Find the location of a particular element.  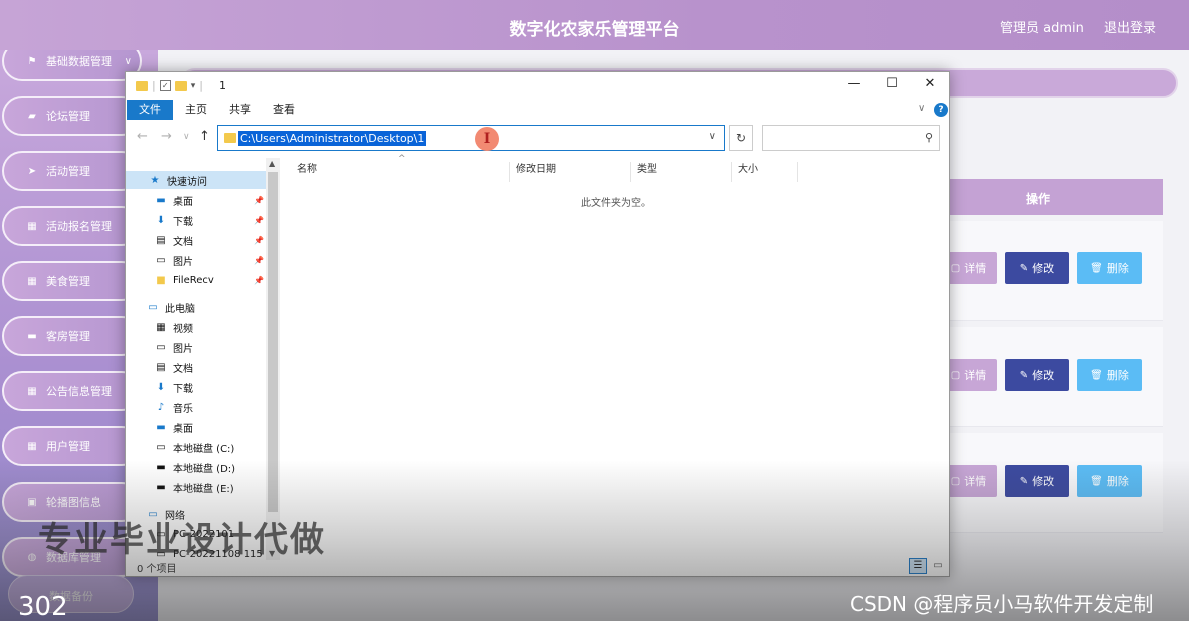

minimize-button: — is located at coordinates (854, 86).